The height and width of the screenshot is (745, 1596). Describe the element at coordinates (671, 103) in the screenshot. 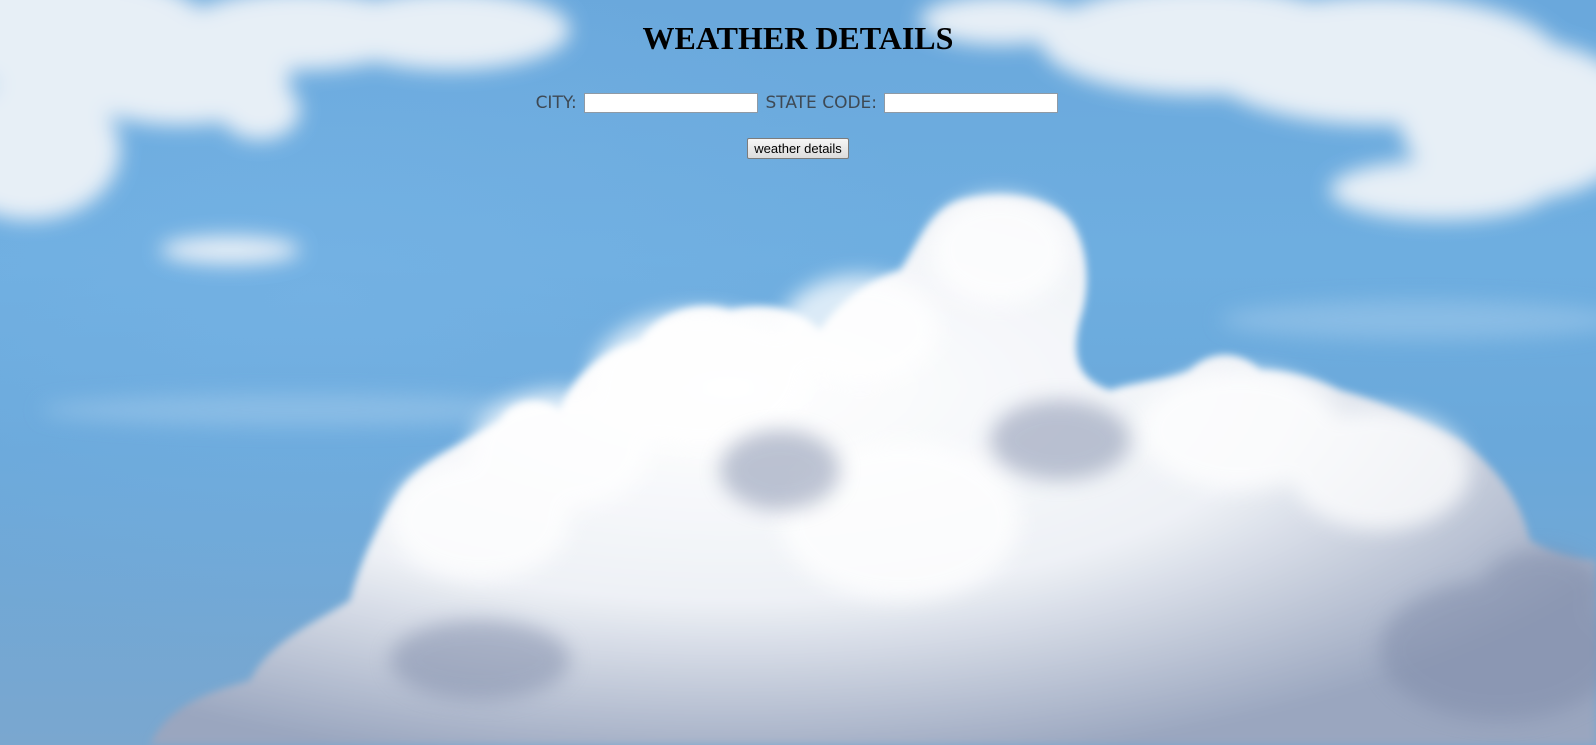

I see `city-input` at that location.